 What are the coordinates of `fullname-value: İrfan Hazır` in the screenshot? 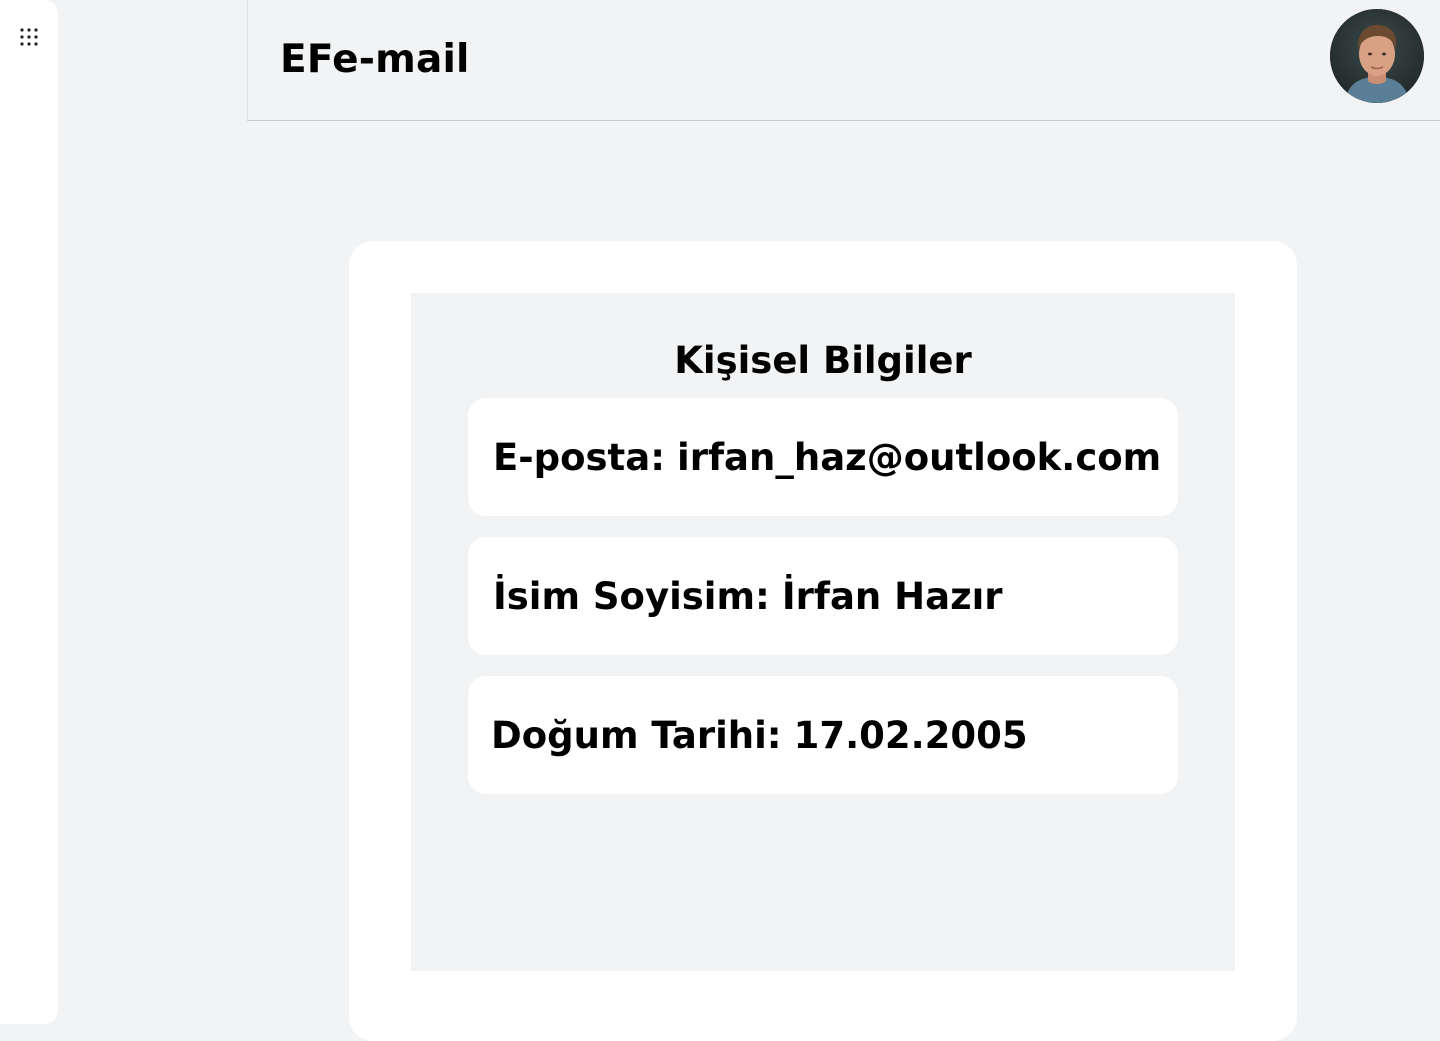 It's located at (892, 596).